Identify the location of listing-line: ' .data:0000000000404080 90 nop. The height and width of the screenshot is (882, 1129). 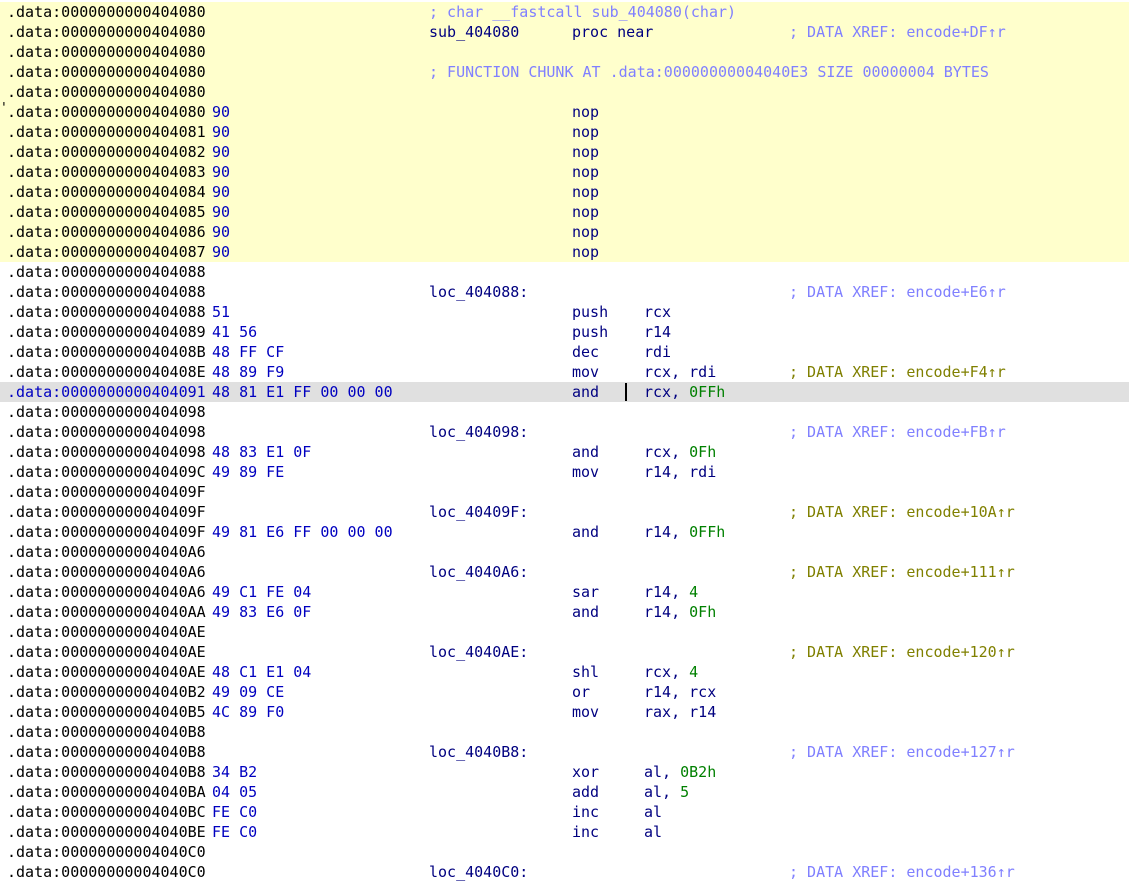
(564, 112).